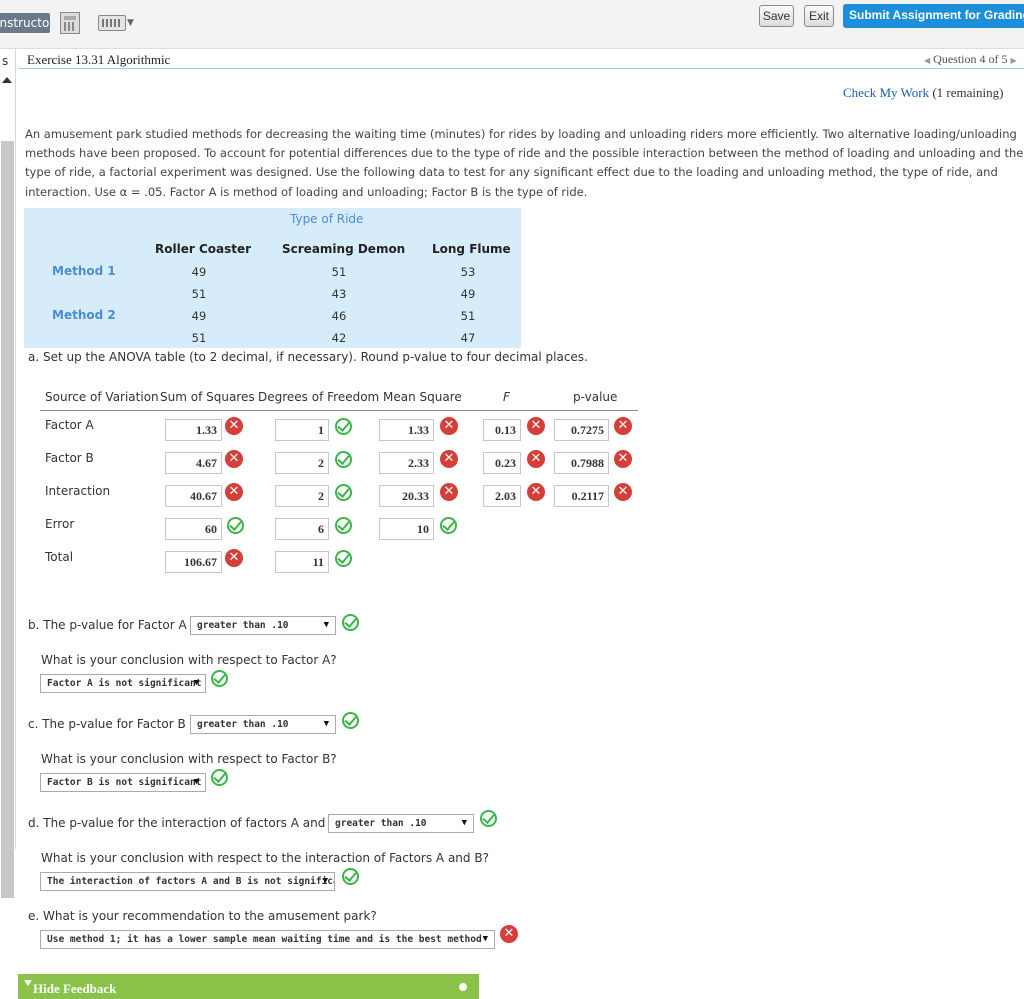 The image size is (1024, 999). I want to click on part-b-question: b. The p-value for Factor A is, so click(114, 625).